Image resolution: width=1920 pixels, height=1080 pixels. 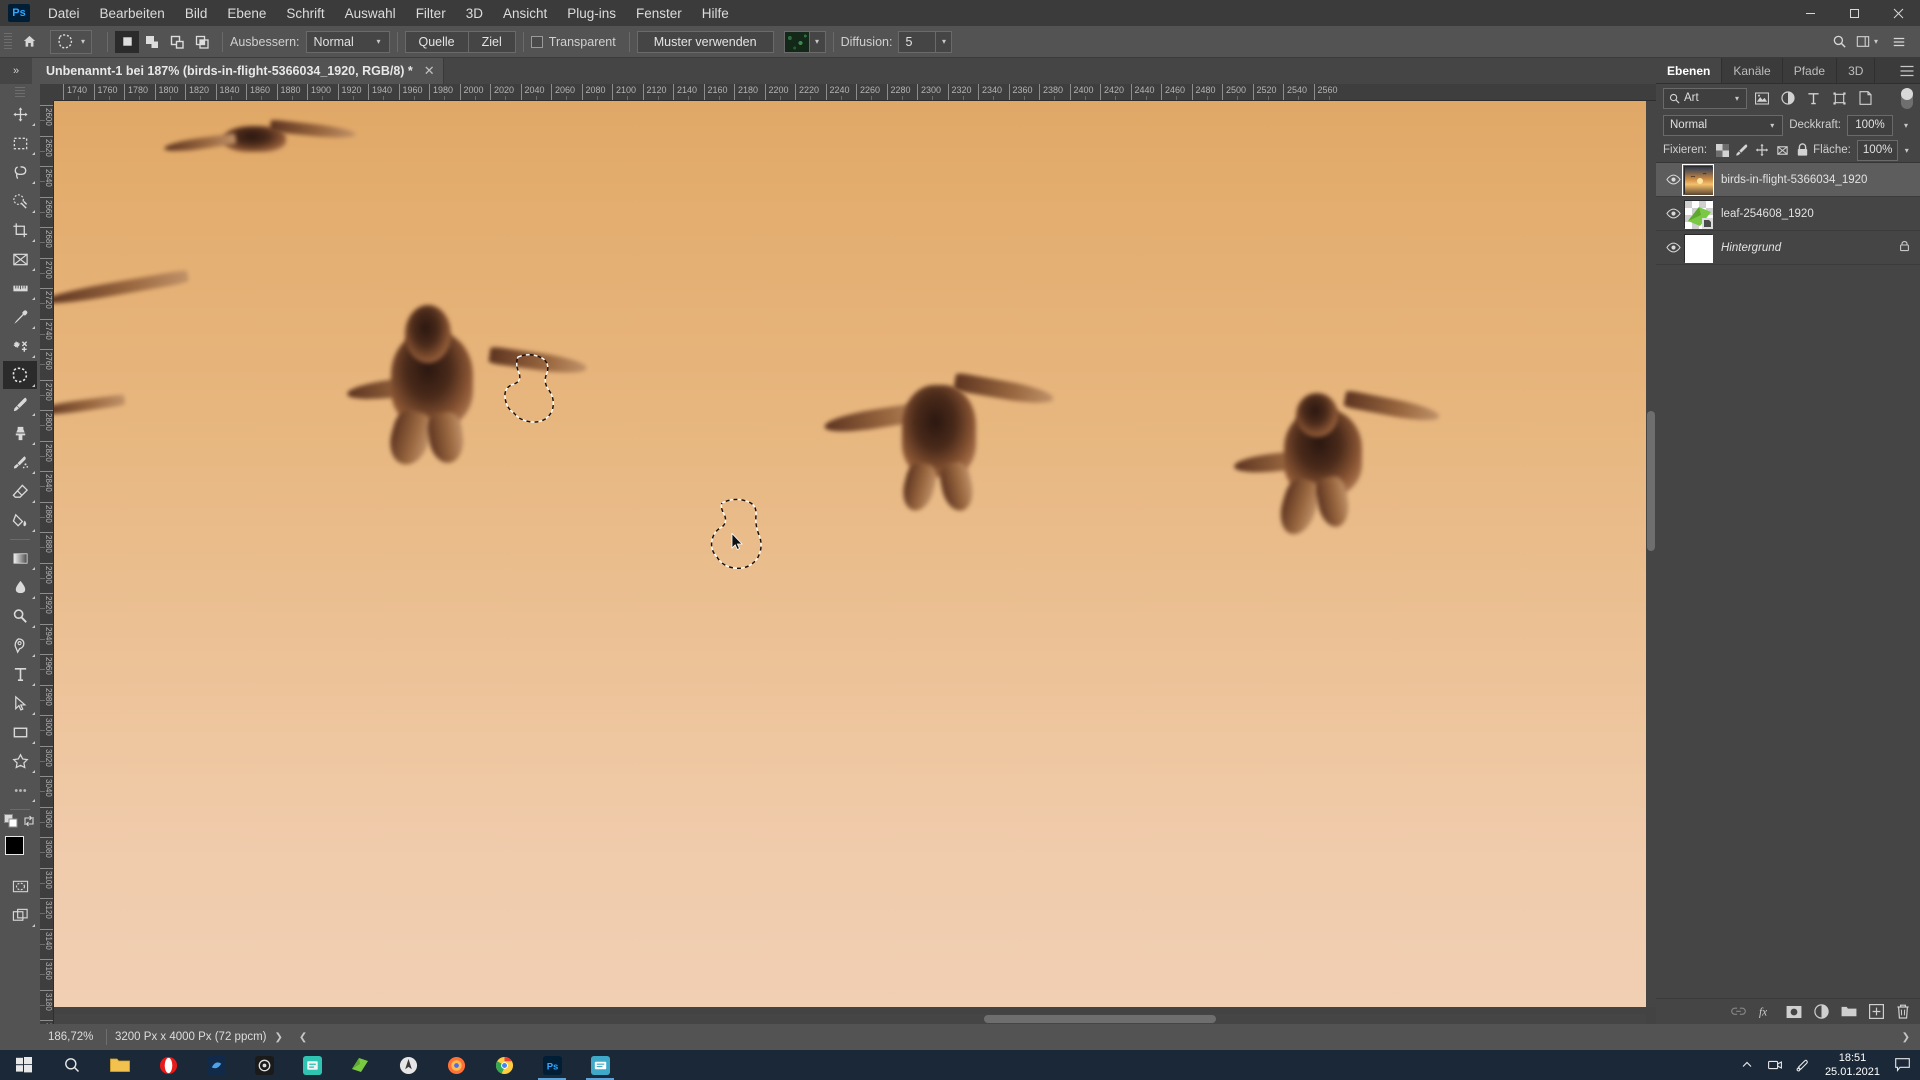 What do you see at coordinates (20, 587) in the screenshot?
I see `blur-tool` at bounding box center [20, 587].